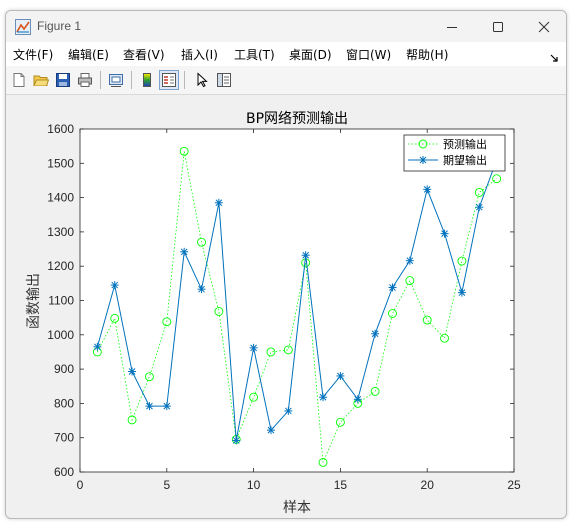 The width and height of the screenshot is (571, 524). I want to click on menu-tools: 工具(T), so click(254, 54).